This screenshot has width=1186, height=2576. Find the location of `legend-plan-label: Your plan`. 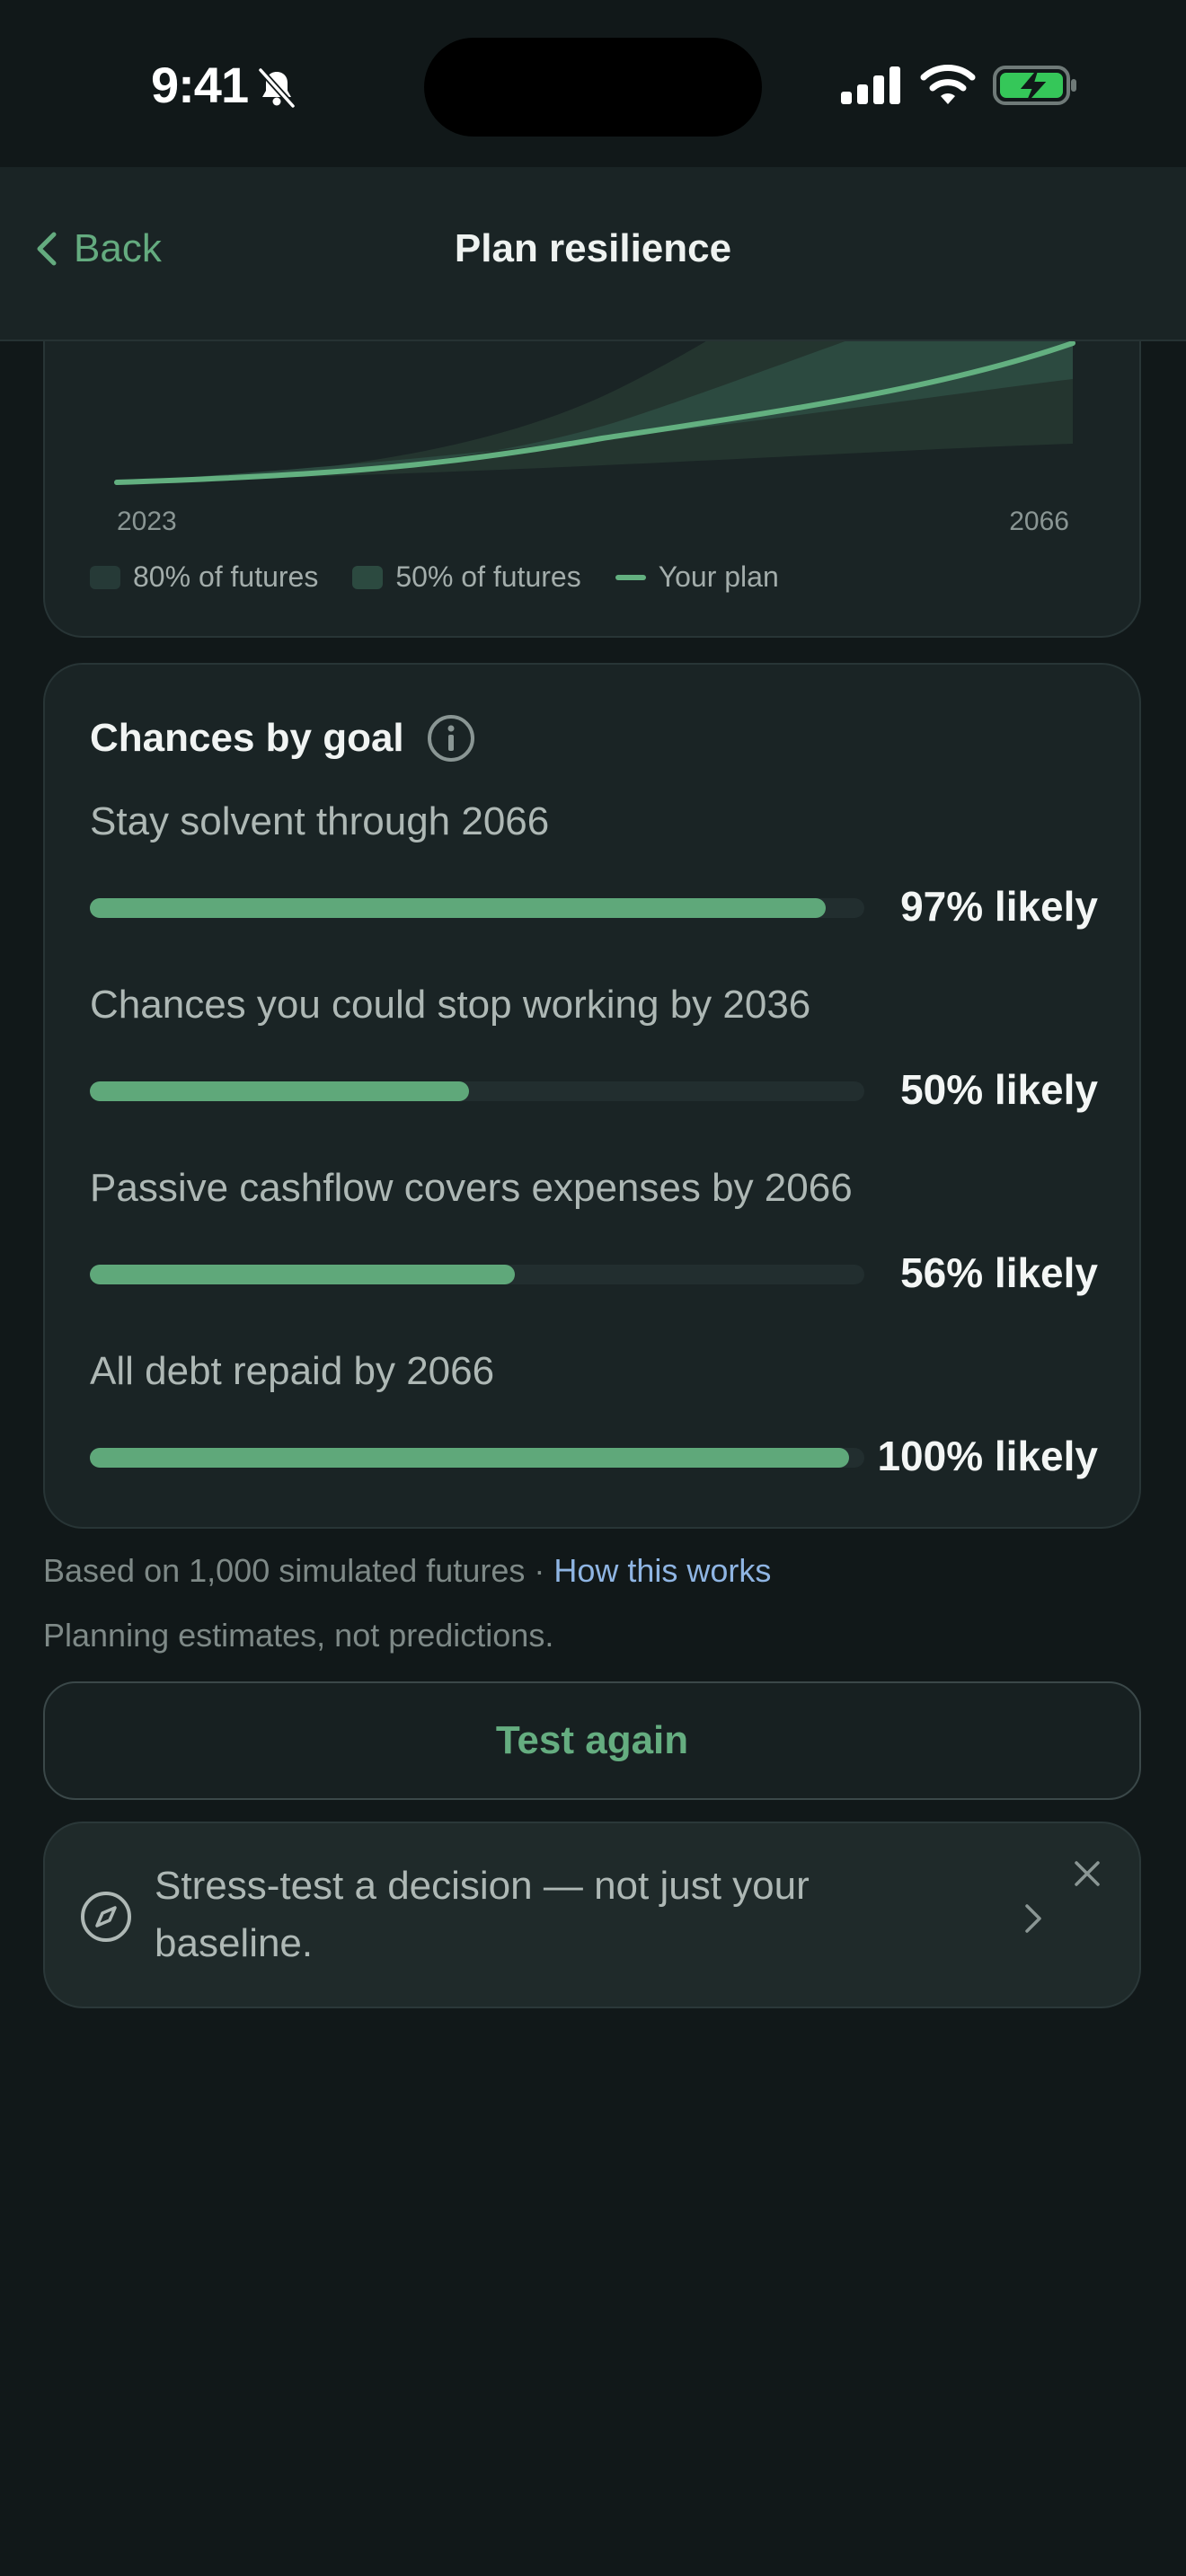

legend-plan-label: Your plan is located at coordinates (718, 576).